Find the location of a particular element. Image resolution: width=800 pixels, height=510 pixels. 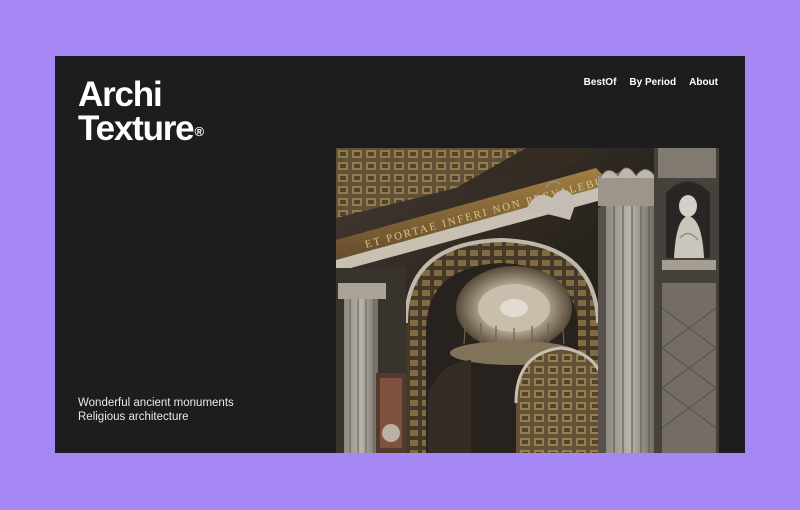

caption-line-1: Wonderful ancient monuments is located at coordinates (156, 403).